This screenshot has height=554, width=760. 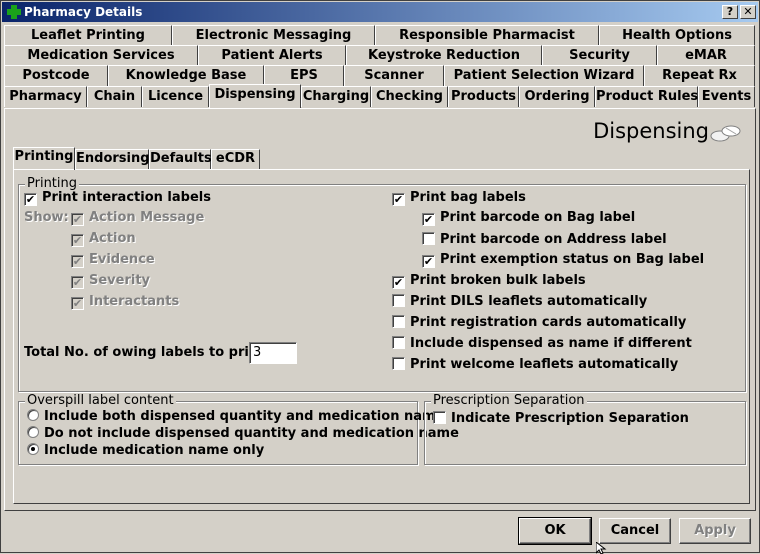 What do you see at coordinates (255, 96) in the screenshot?
I see `tab-dispensing: Dispensing` at bounding box center [255, 96].